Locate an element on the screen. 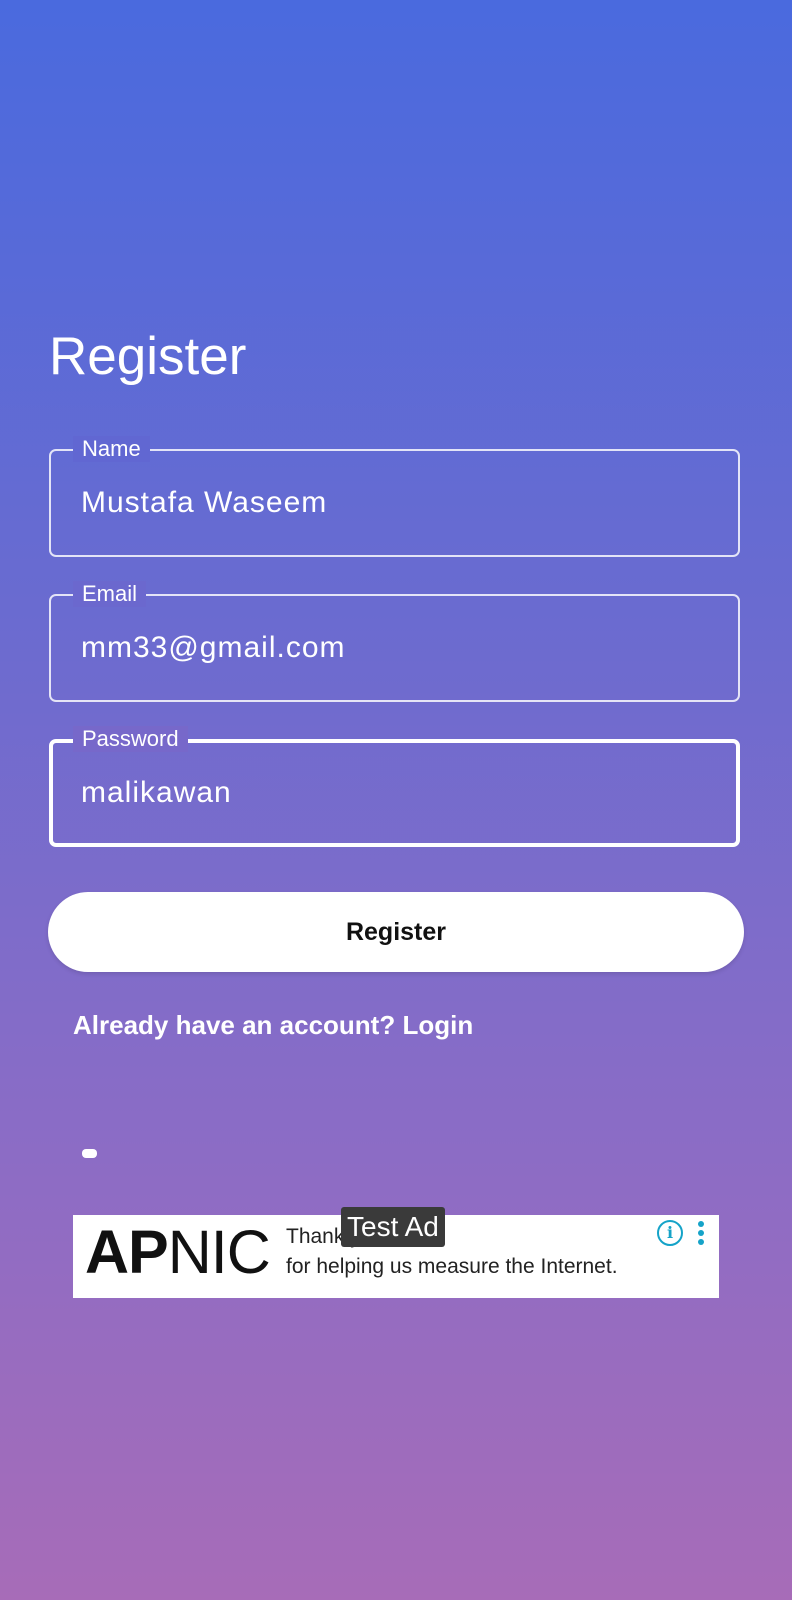 This screenshot has width=792, height=1600. name-field-label: Name is located at coordinates (111, 449).